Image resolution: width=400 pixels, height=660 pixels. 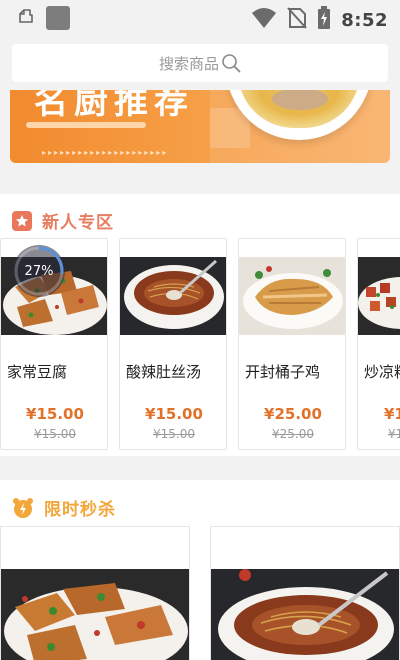 I want to click on flash-sale-title: 限时秒杀, so click(x=80, y=510).